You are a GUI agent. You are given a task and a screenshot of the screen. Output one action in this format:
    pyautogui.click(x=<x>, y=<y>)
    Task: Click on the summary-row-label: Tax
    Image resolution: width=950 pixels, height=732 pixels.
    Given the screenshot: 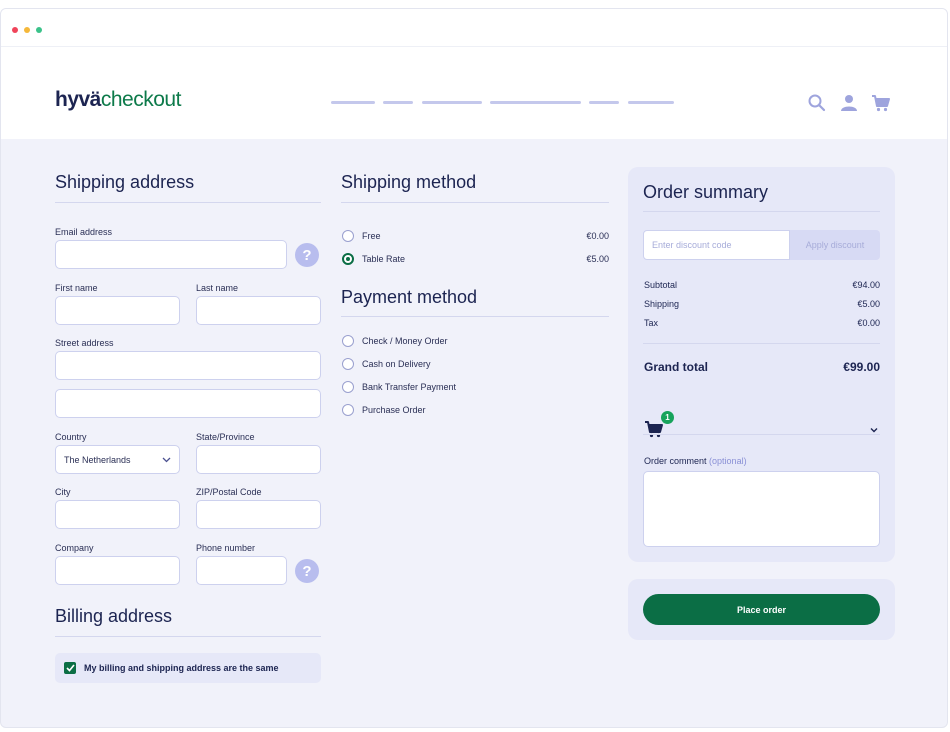 What is the action you would take?
    pyautogui.click(x=651, y=323)
    